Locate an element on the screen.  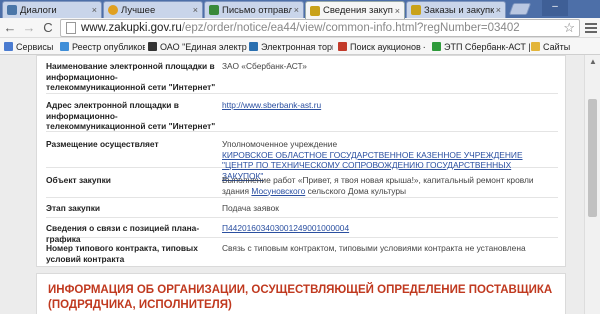
row-label: Этап закупки is located at coordinates (73, 208).